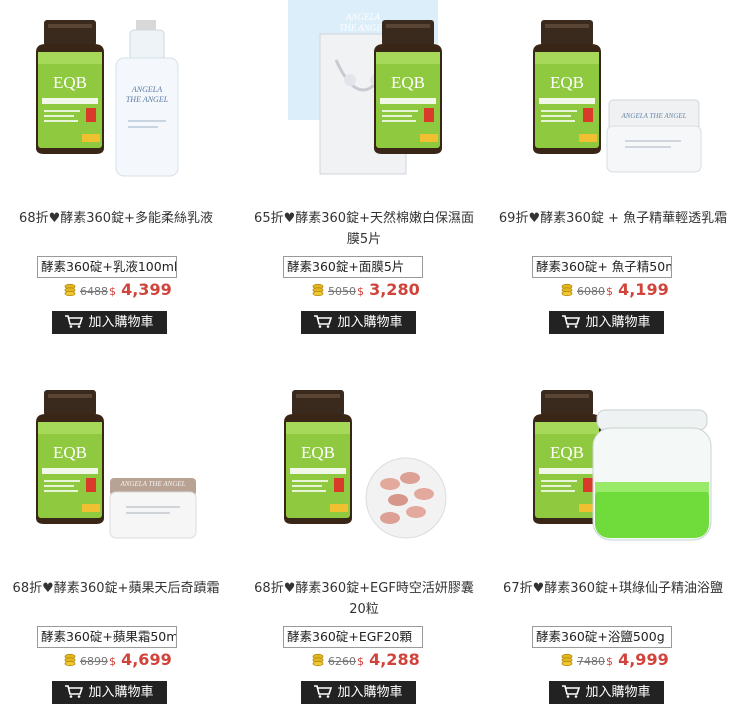 The width and height of the screenshot is (730, 720). Describe the element at coordinates (107, 637) in the screenshot. I see `variant-select: 酵素360碇+蘋果霜50ml` at that location.